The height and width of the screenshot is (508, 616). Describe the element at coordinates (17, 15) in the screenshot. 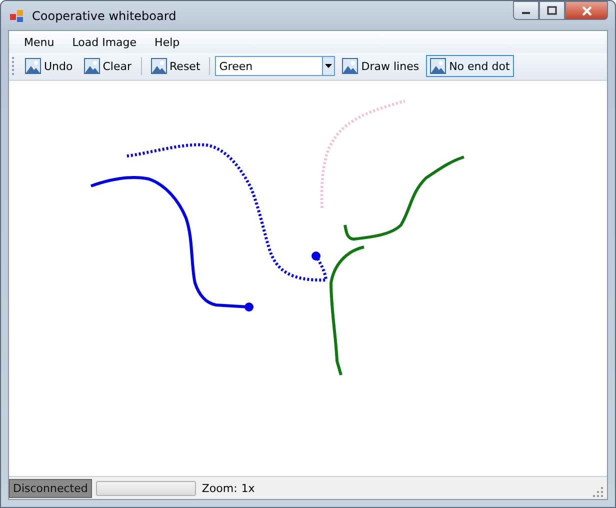

I see `app-icon` at that location.